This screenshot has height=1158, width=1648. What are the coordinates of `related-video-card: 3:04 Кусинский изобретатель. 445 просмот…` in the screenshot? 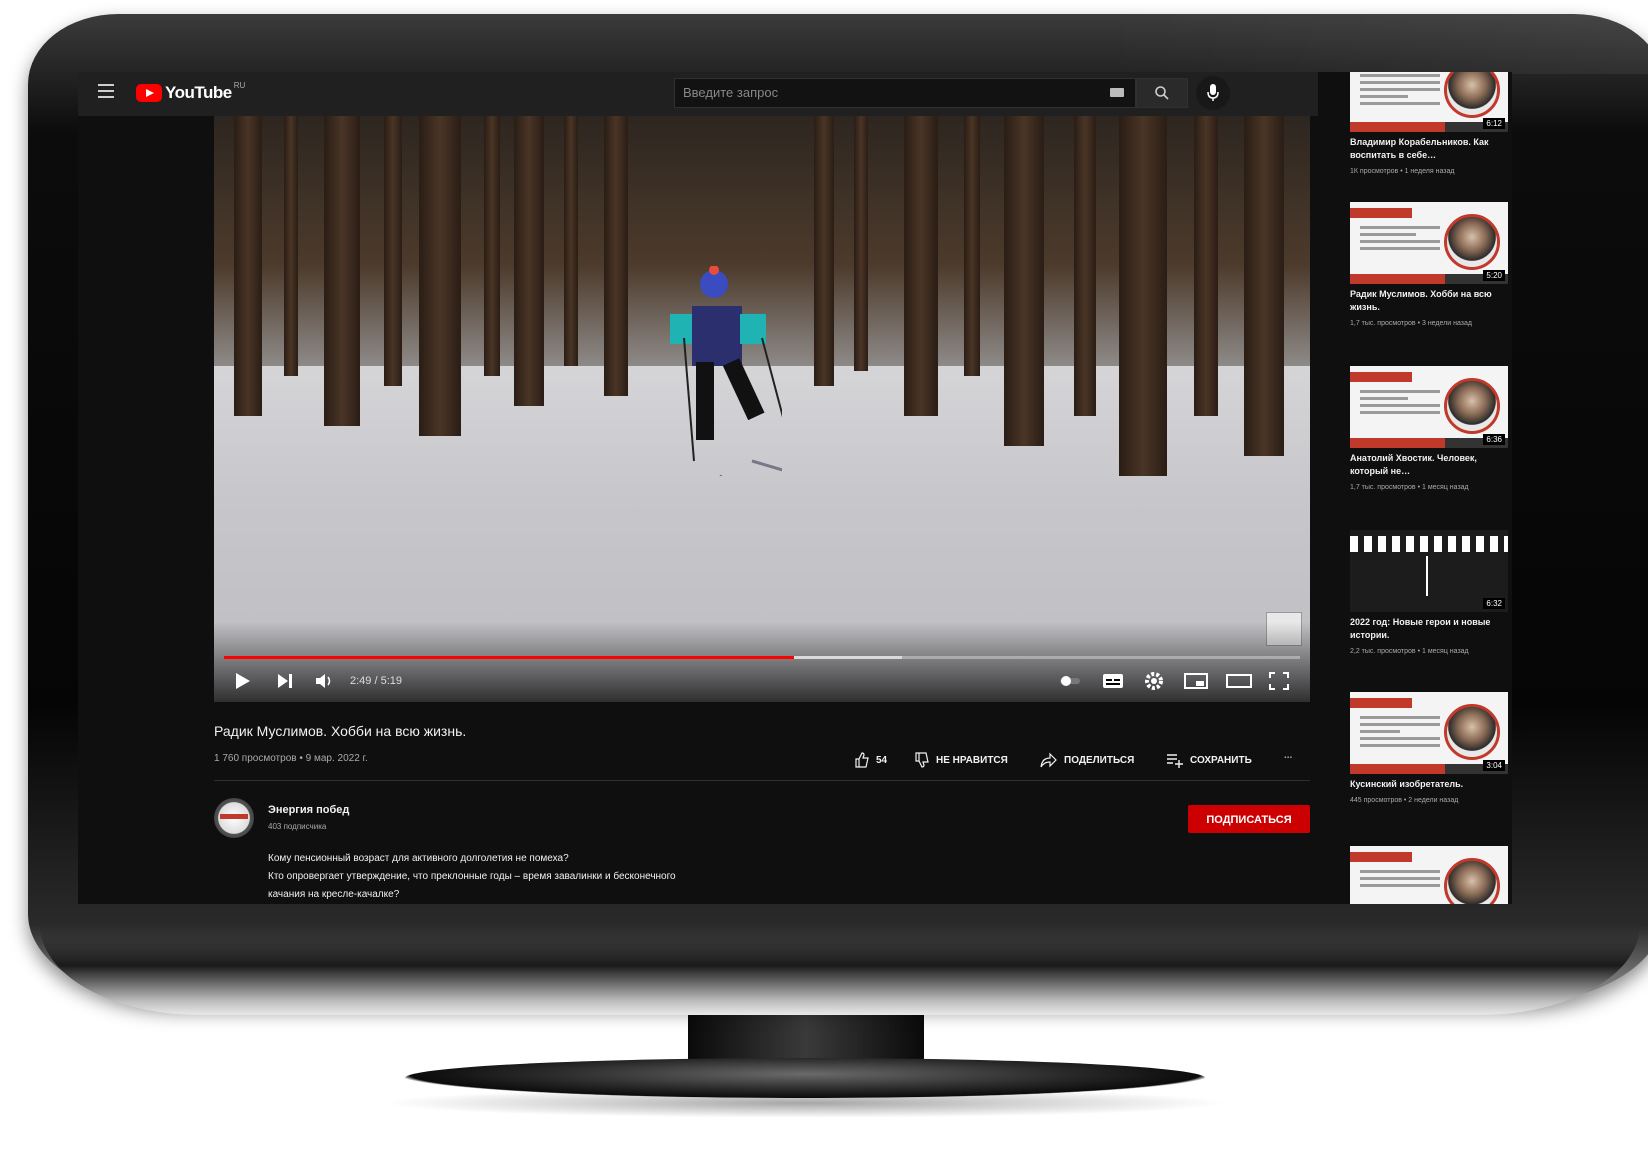 It's located at (1430, 749).